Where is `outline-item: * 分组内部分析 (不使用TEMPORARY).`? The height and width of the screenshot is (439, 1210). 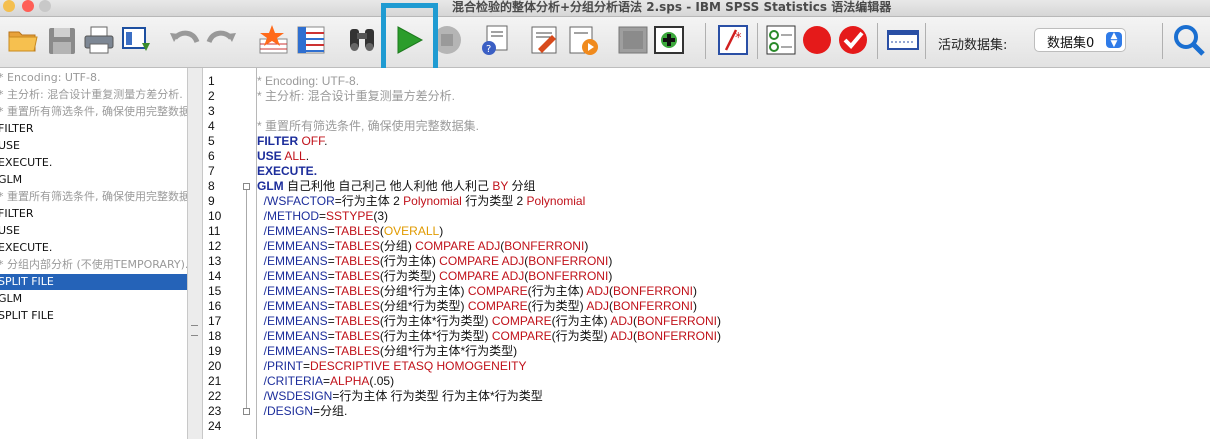 outline-item: * 分组内部分析 (不使用TEMPORARY). is located at coordinates (93, 265).